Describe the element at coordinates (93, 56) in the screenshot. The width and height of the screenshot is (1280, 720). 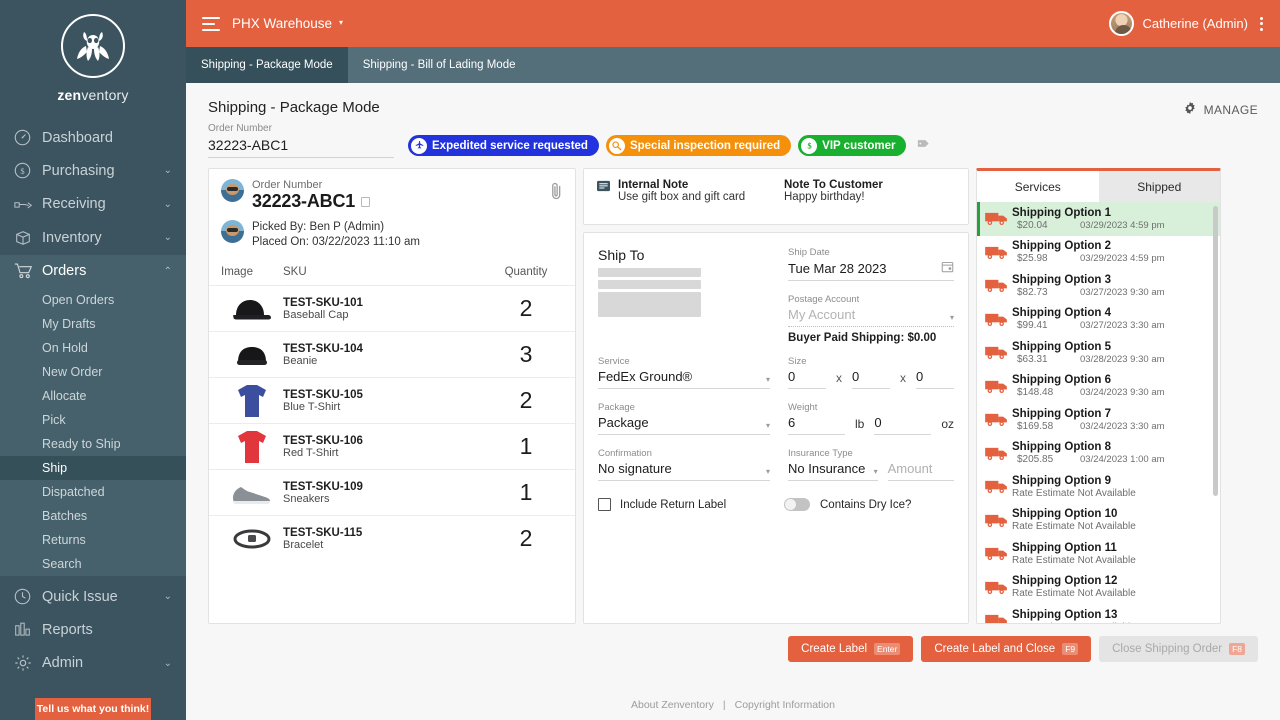
I see `brand-logo: zenventory` at that location.